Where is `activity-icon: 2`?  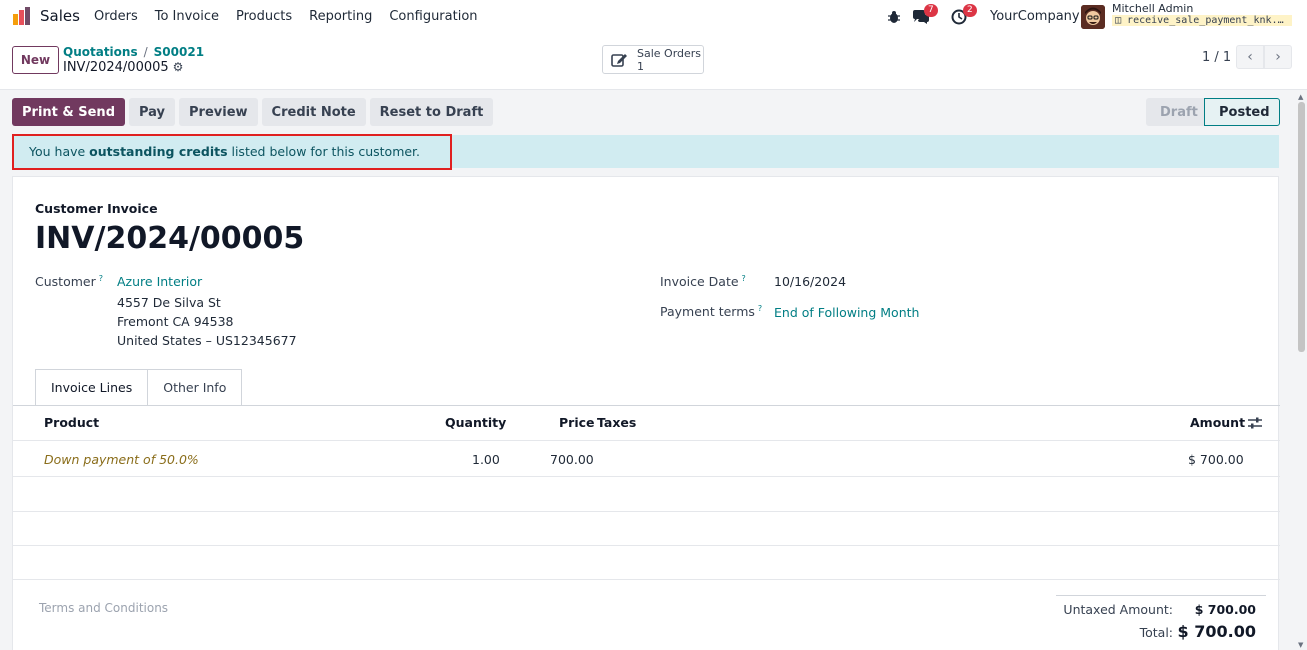 activity-icon: 2 is located at coordinates (964, 17).